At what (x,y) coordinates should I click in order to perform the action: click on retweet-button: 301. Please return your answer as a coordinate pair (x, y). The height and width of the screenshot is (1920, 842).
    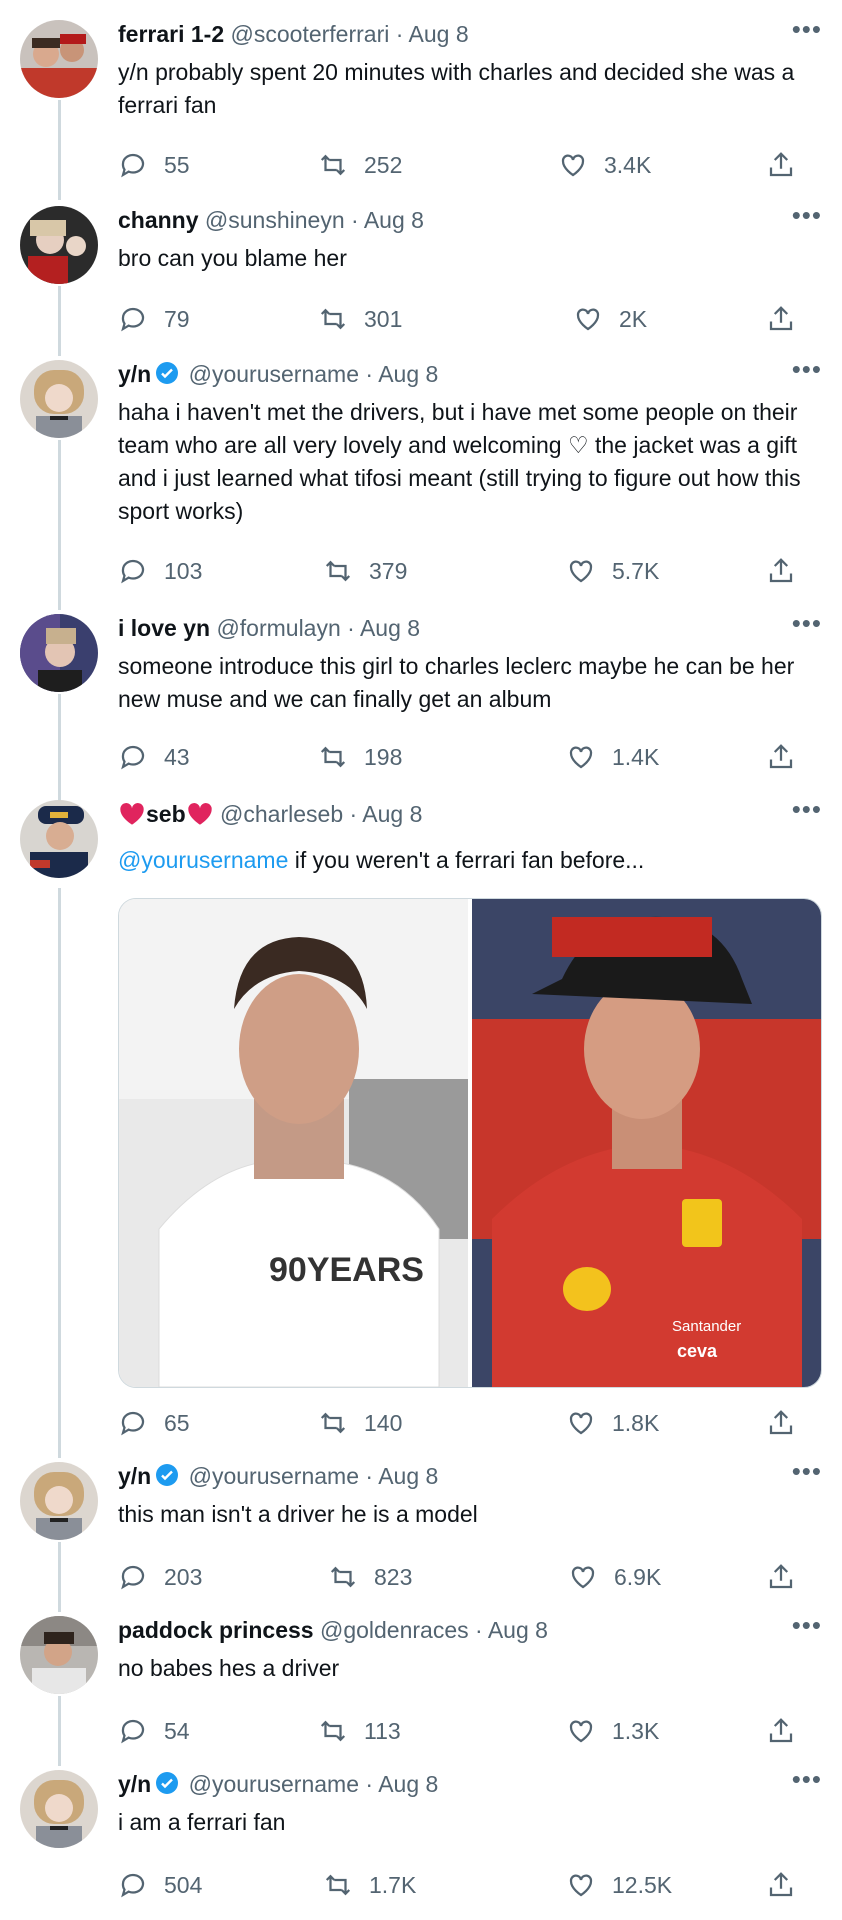
    Looking at the image, I should click on (360, 319).